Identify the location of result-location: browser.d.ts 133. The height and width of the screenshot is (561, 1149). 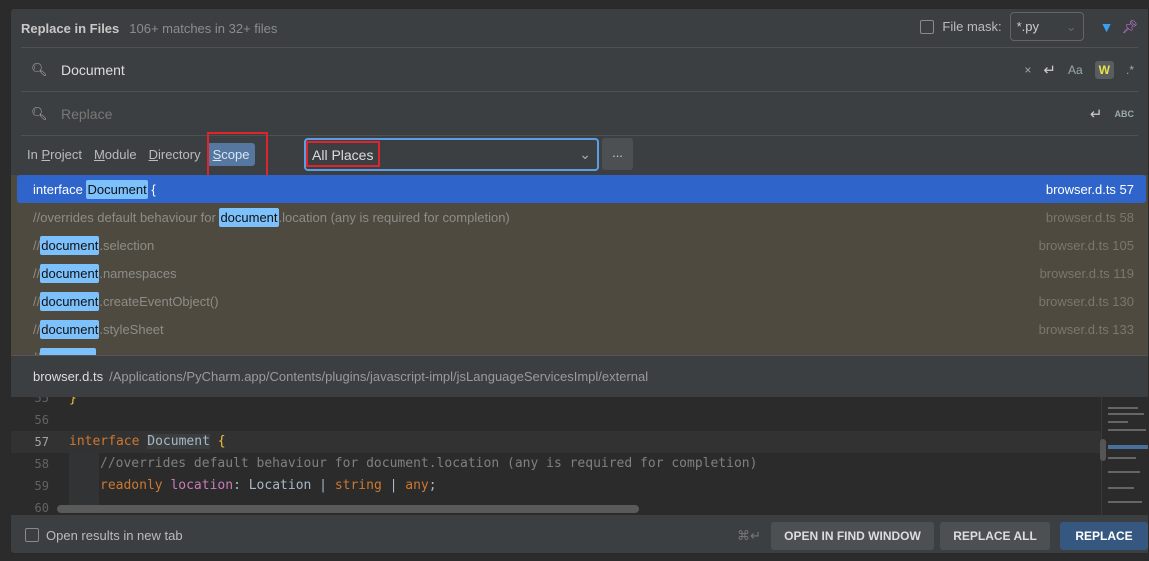
(1086, 329).